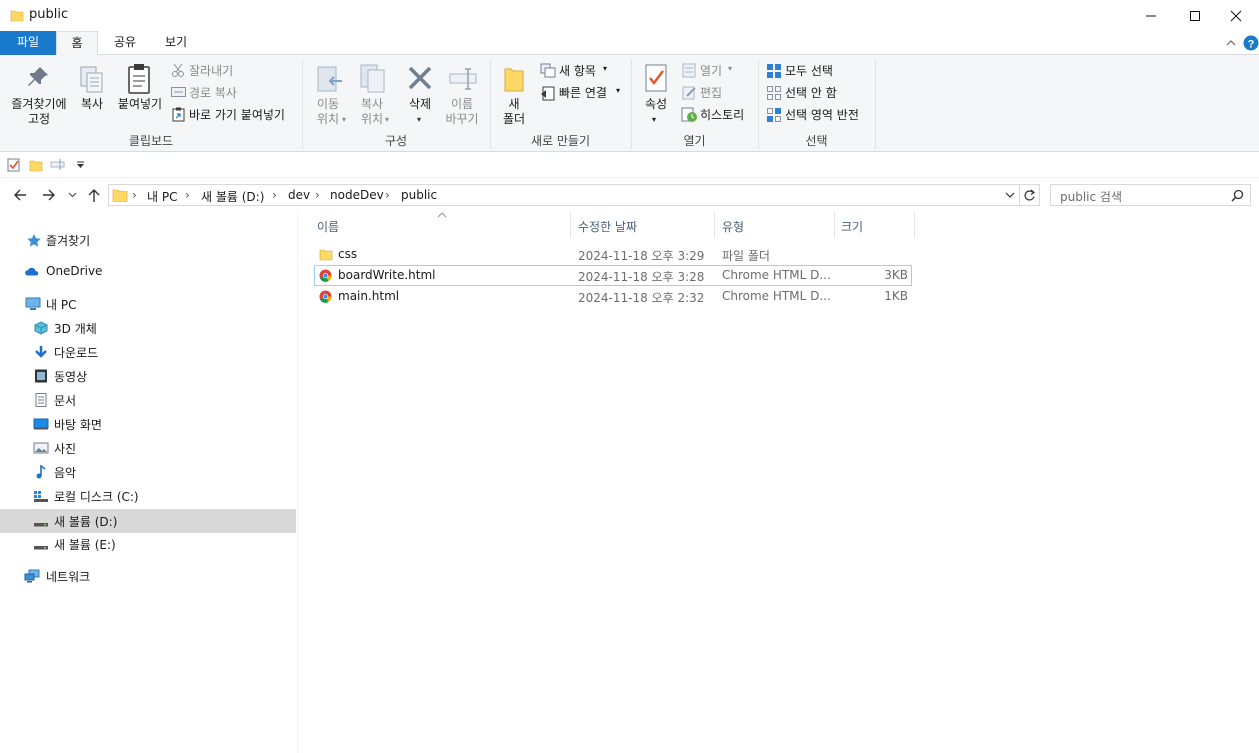  I want to click on properties-check-icon, so click(14, 165).